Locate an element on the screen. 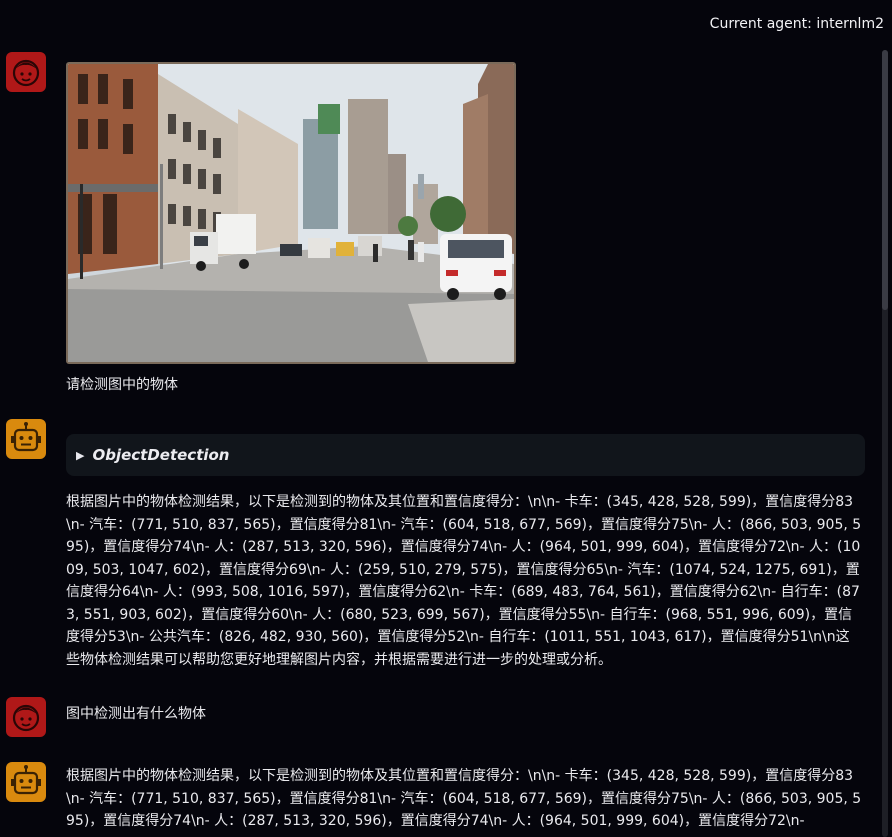 Image resolution: width=892 pixels, height=837 pixels. user-message-1: 请检测图中的物体 is located at coordinates (122, 385).